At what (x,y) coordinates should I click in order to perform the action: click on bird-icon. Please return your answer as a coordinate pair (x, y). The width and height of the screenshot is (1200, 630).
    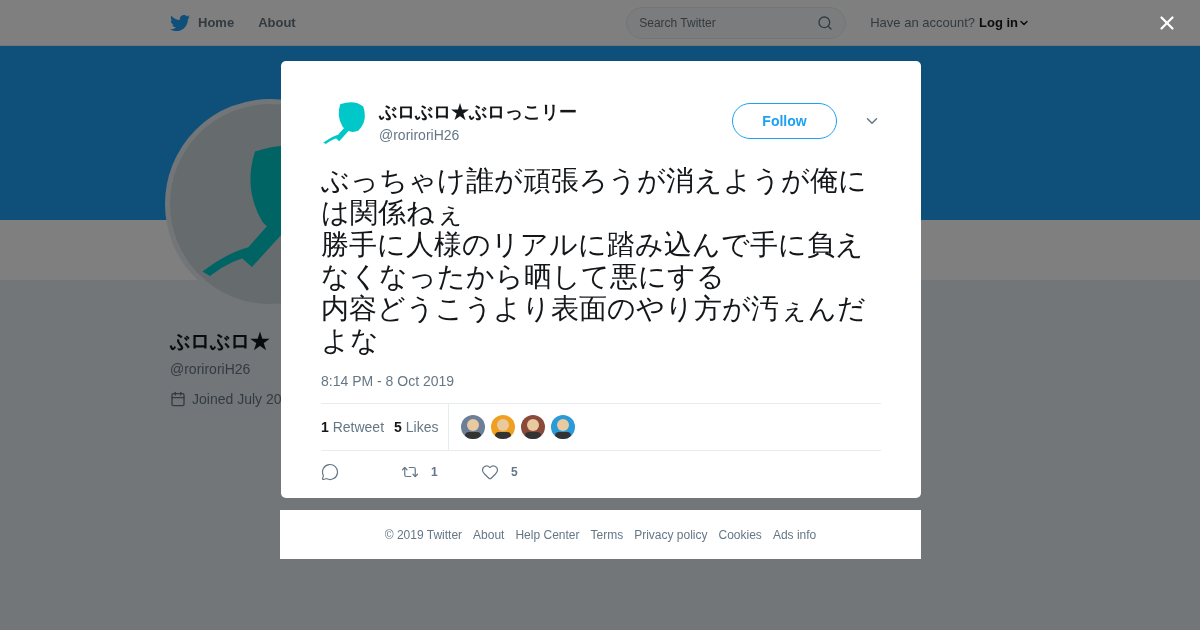
    Looking at the image, I should click on (180, 22).